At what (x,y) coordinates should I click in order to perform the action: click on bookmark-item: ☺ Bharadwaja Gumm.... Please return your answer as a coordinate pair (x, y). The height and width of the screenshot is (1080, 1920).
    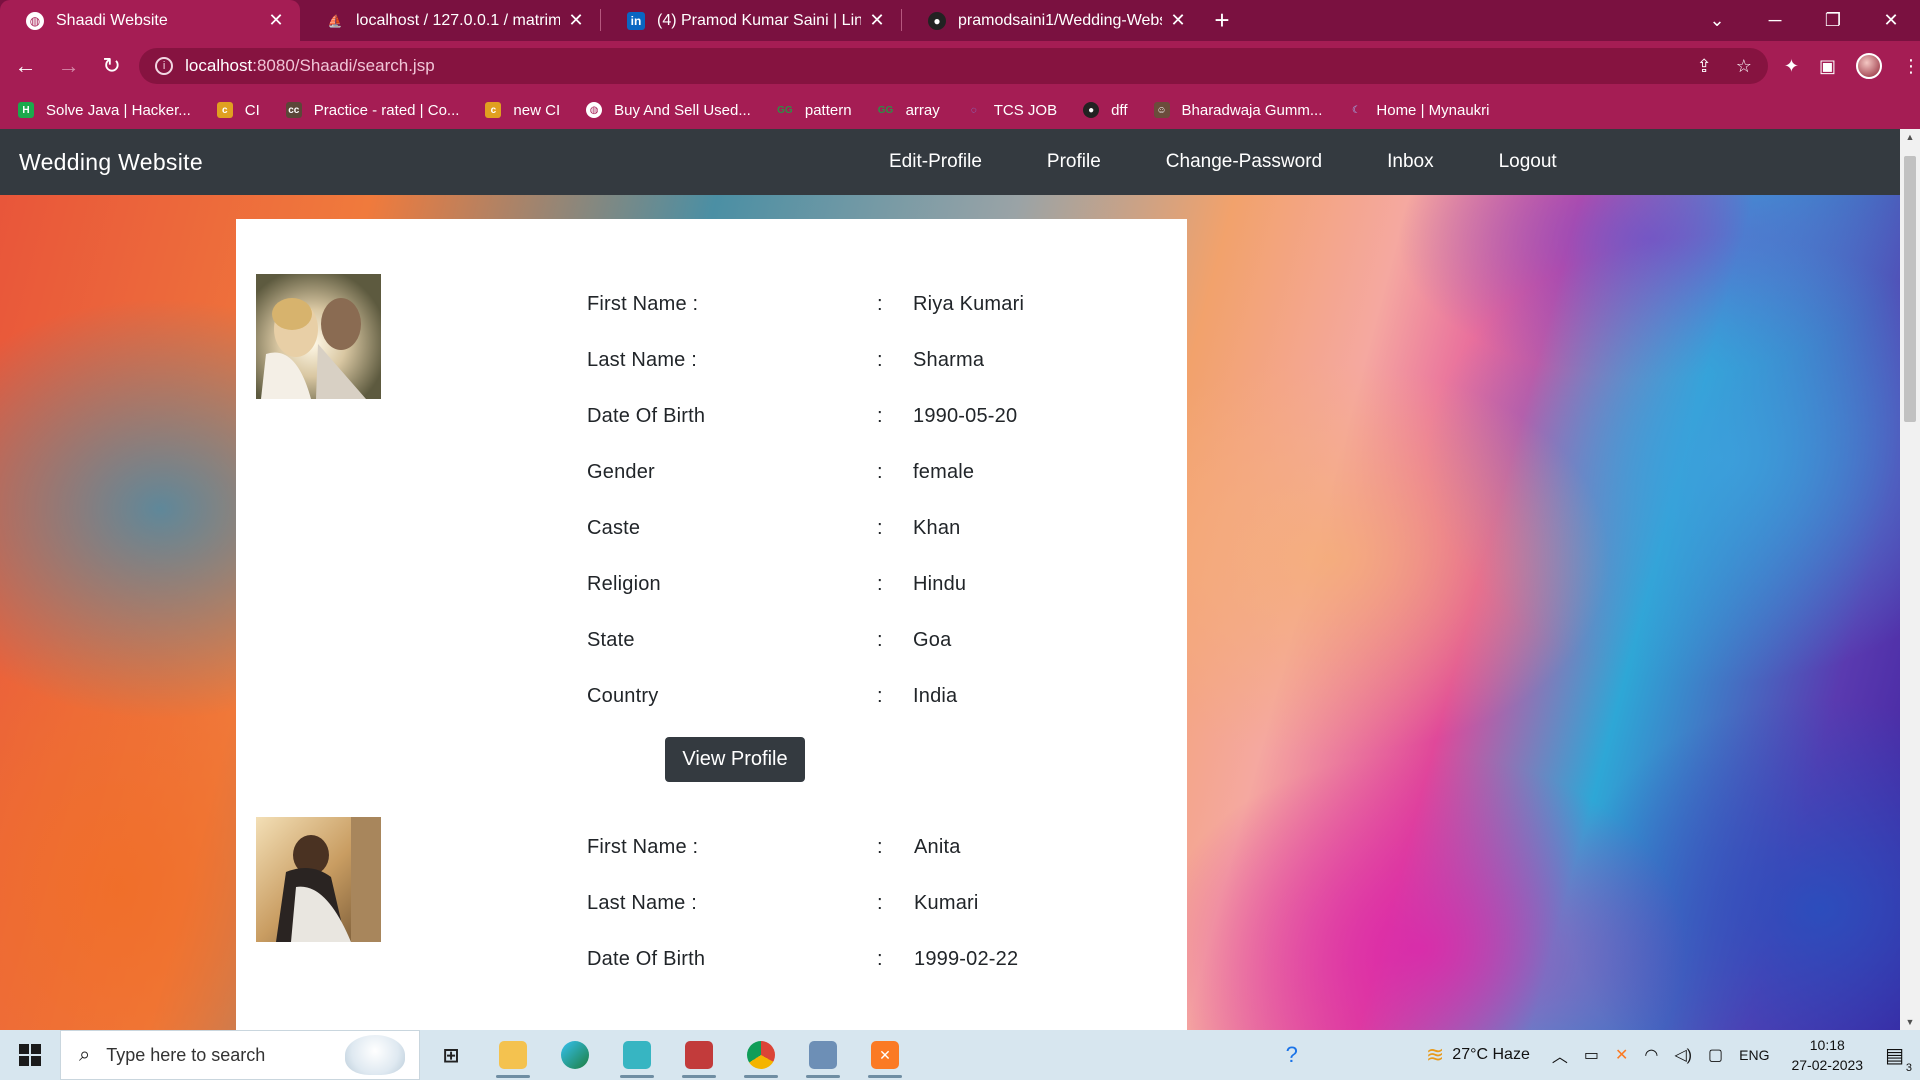
    Looking at the image, I should click on (1238, 110).